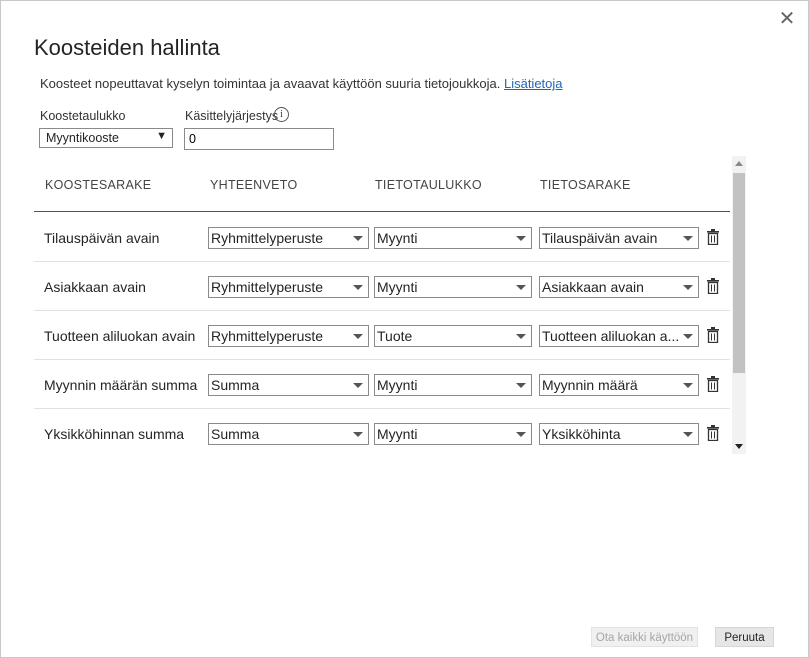  What do you see at coordinates (533, 83) in the screenshot?
I see `learn-more-link: Lisätietoja` at bounding box center [533, 83].